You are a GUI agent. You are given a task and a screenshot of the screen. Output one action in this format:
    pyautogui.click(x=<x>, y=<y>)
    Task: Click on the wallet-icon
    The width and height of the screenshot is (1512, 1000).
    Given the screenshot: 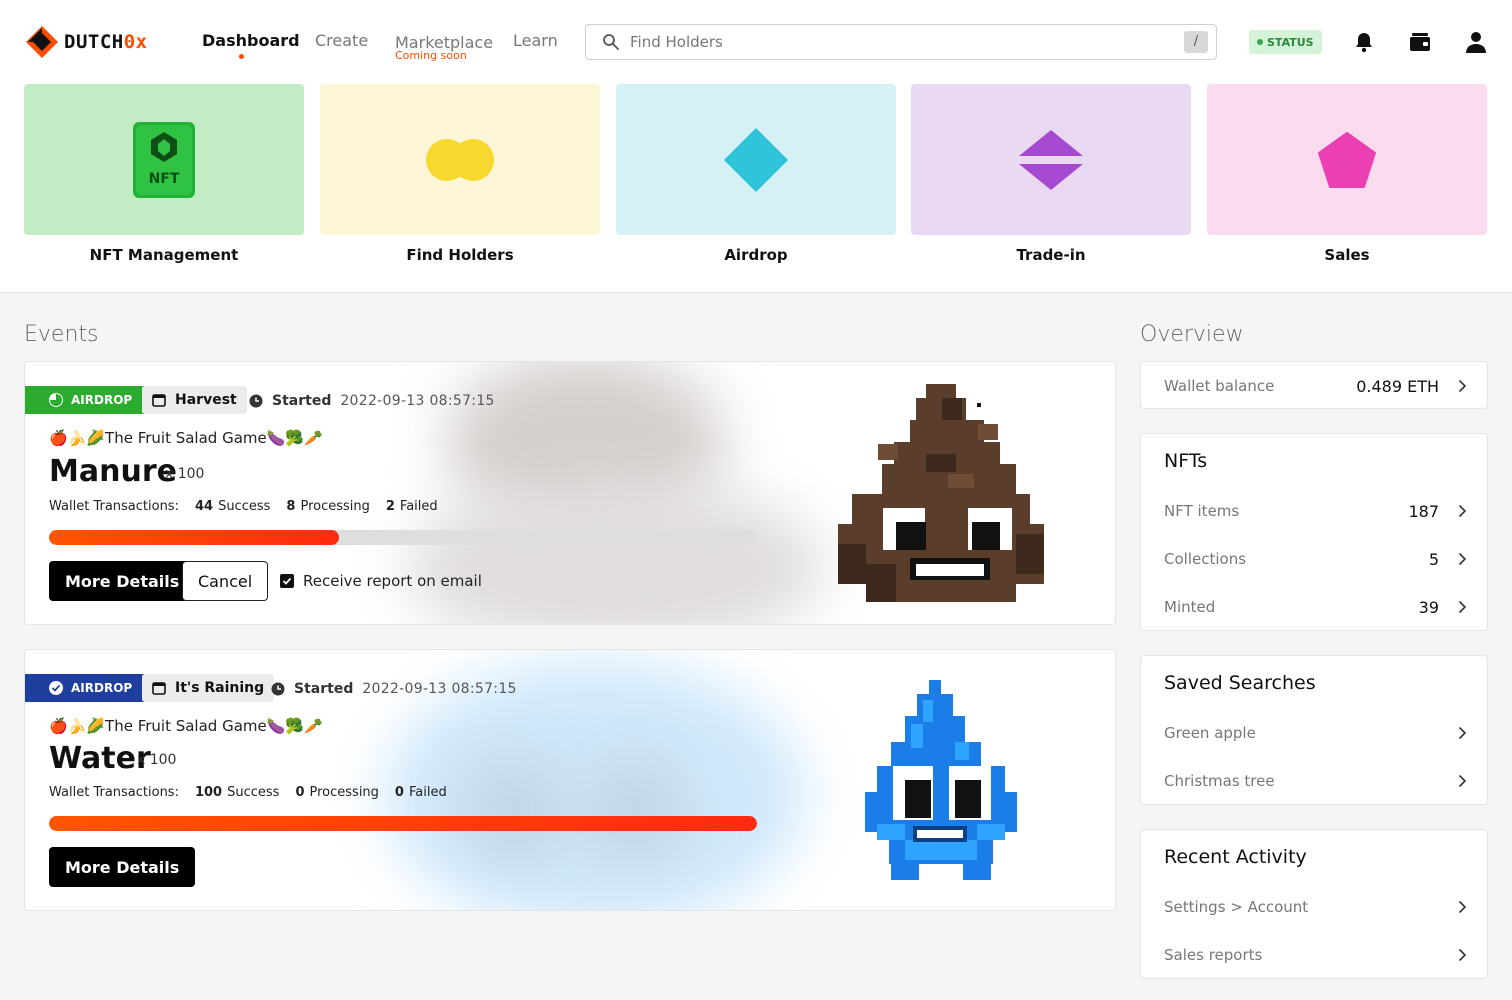 What is the action you would take?
    pyautogui.click(x=1420, y=42)
    